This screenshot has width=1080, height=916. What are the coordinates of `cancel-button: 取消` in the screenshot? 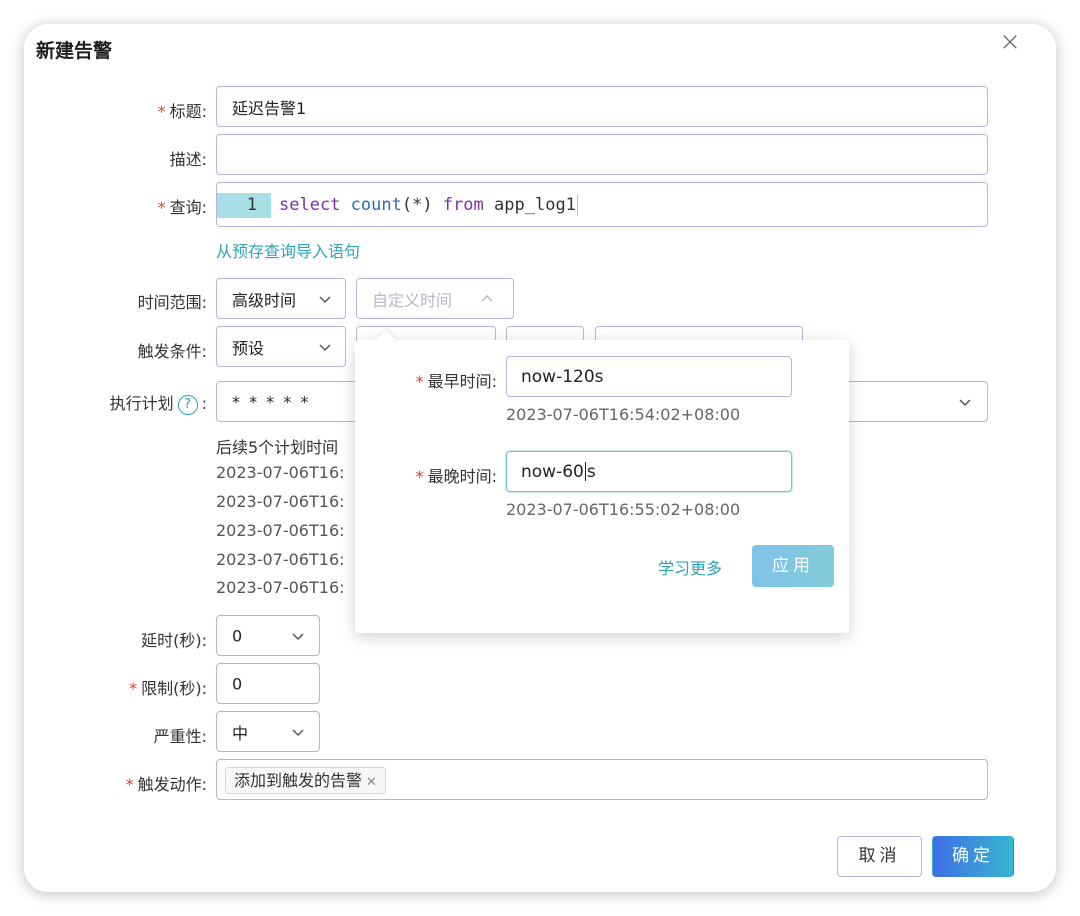 It's located at (879, 856).